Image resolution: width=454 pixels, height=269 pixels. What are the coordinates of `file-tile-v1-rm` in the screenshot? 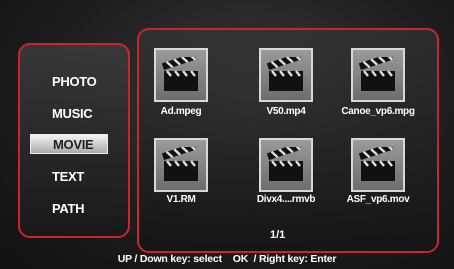 It's located at (181, 165).